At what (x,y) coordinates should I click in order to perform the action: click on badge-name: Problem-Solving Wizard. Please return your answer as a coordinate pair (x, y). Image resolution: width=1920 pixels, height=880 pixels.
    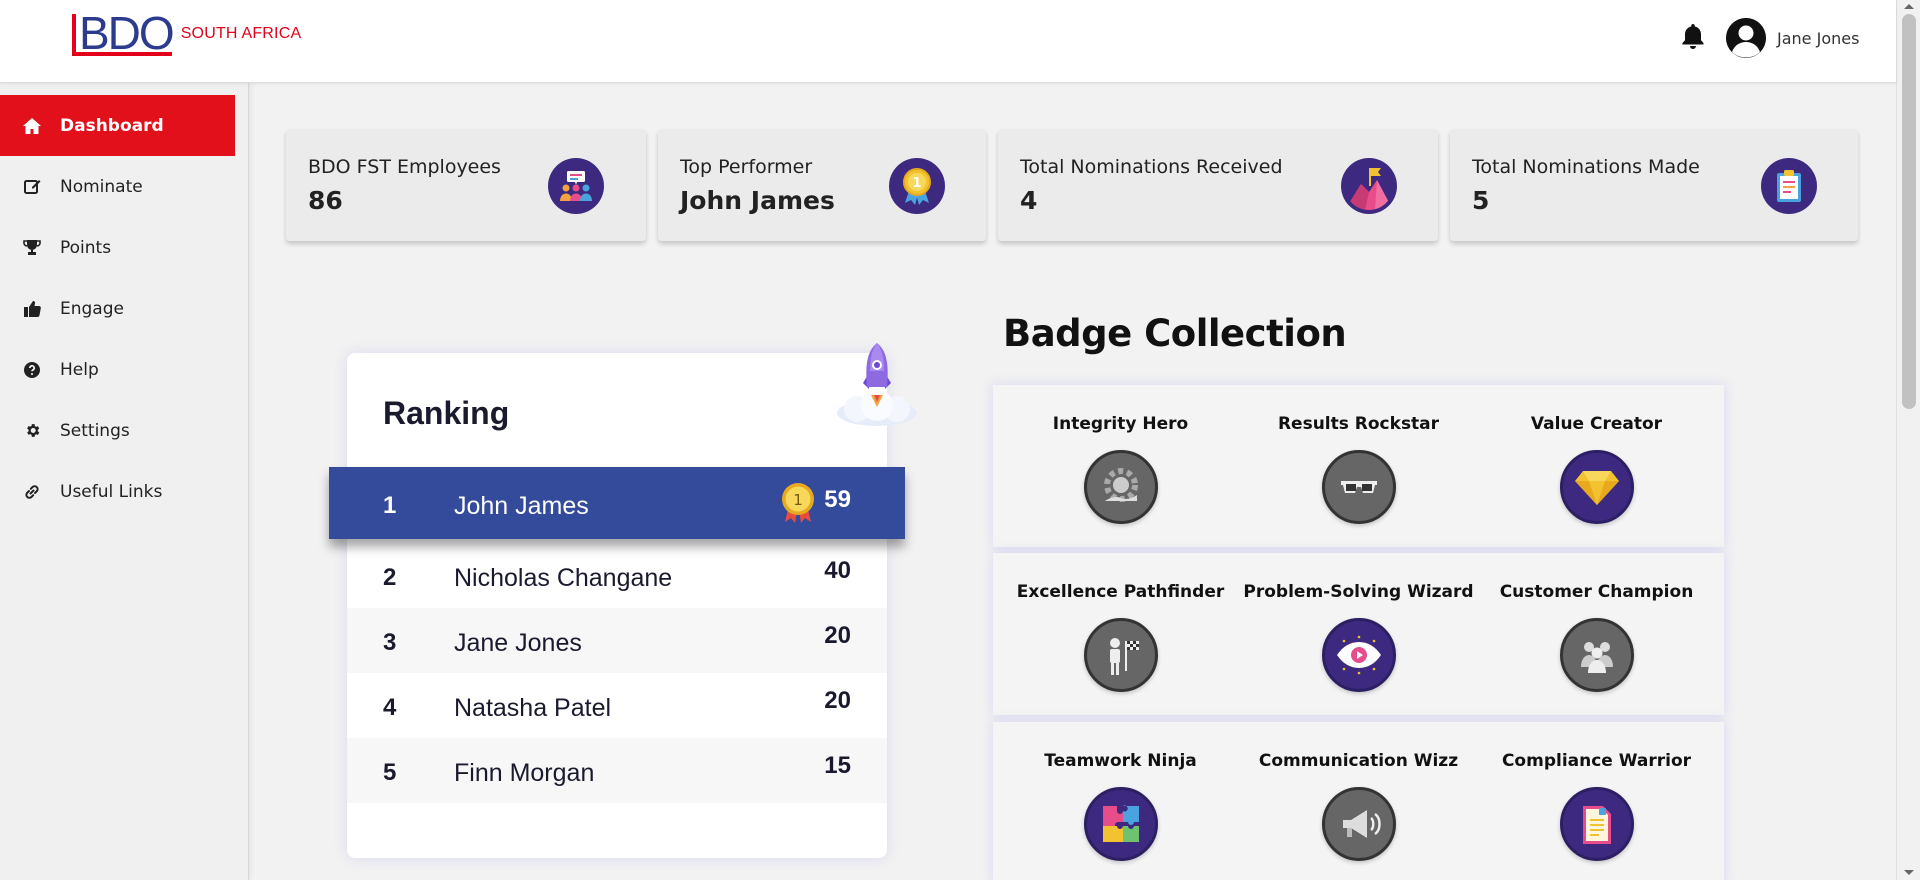
    Looking at the image, I should click on (1358, 592).